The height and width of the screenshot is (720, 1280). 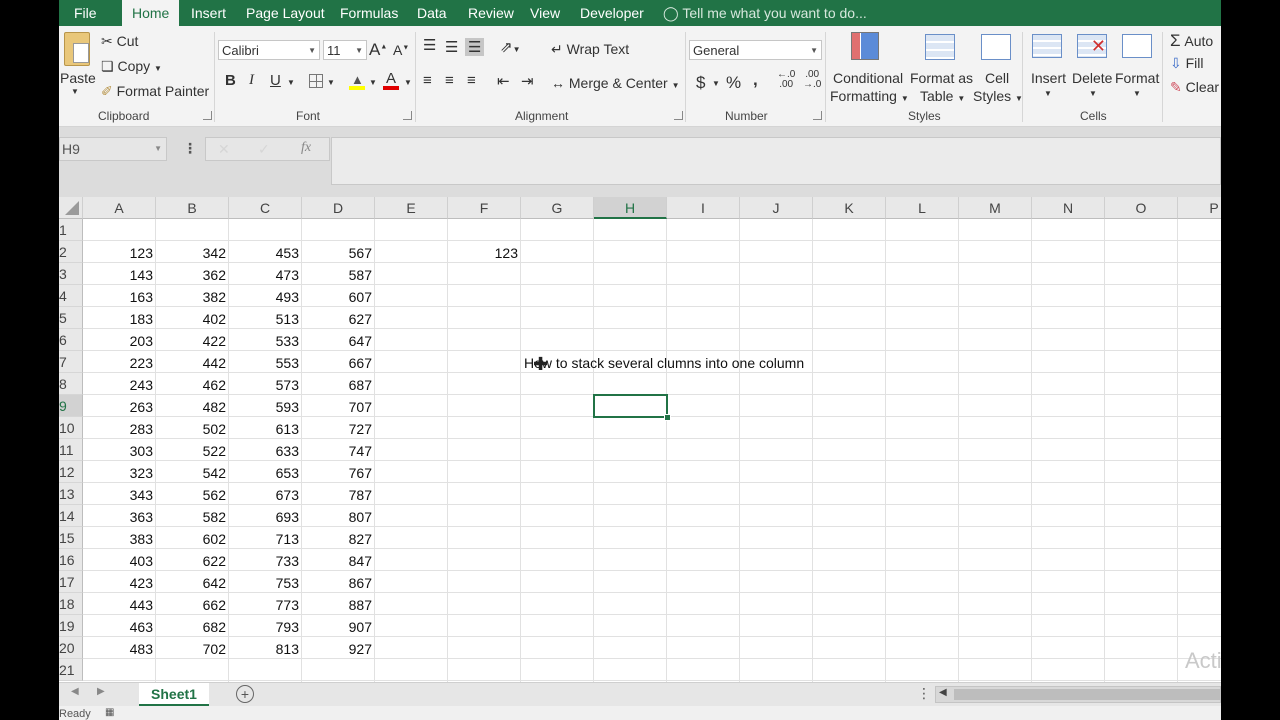 What do you see at coordinates (812, 80) in the screenshot?
I see `decrease-decimal-icon: .00 →.0` at bounding box center [812, 80].